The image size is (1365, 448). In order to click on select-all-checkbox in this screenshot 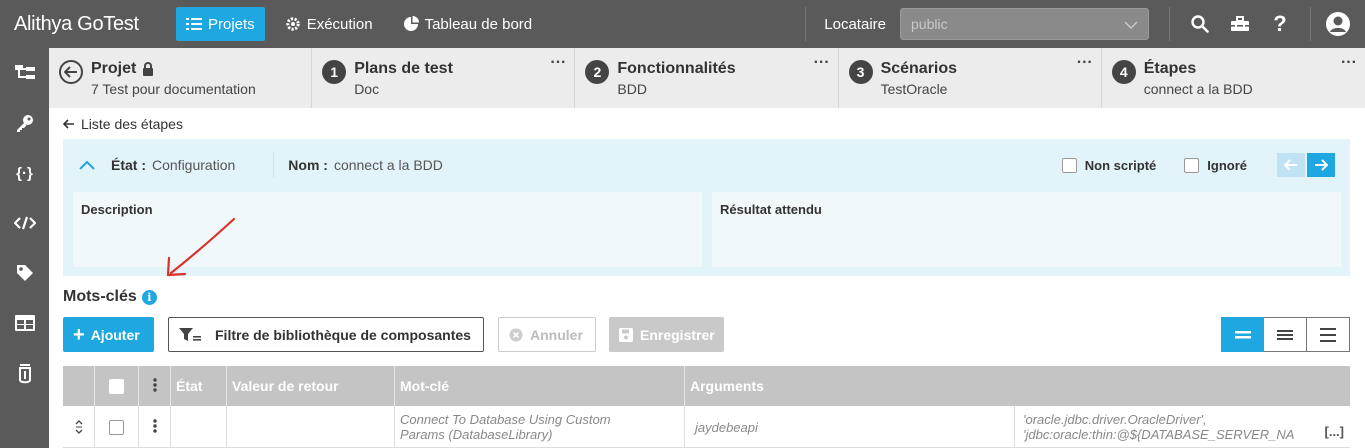, I will do `click(116, 386)`.